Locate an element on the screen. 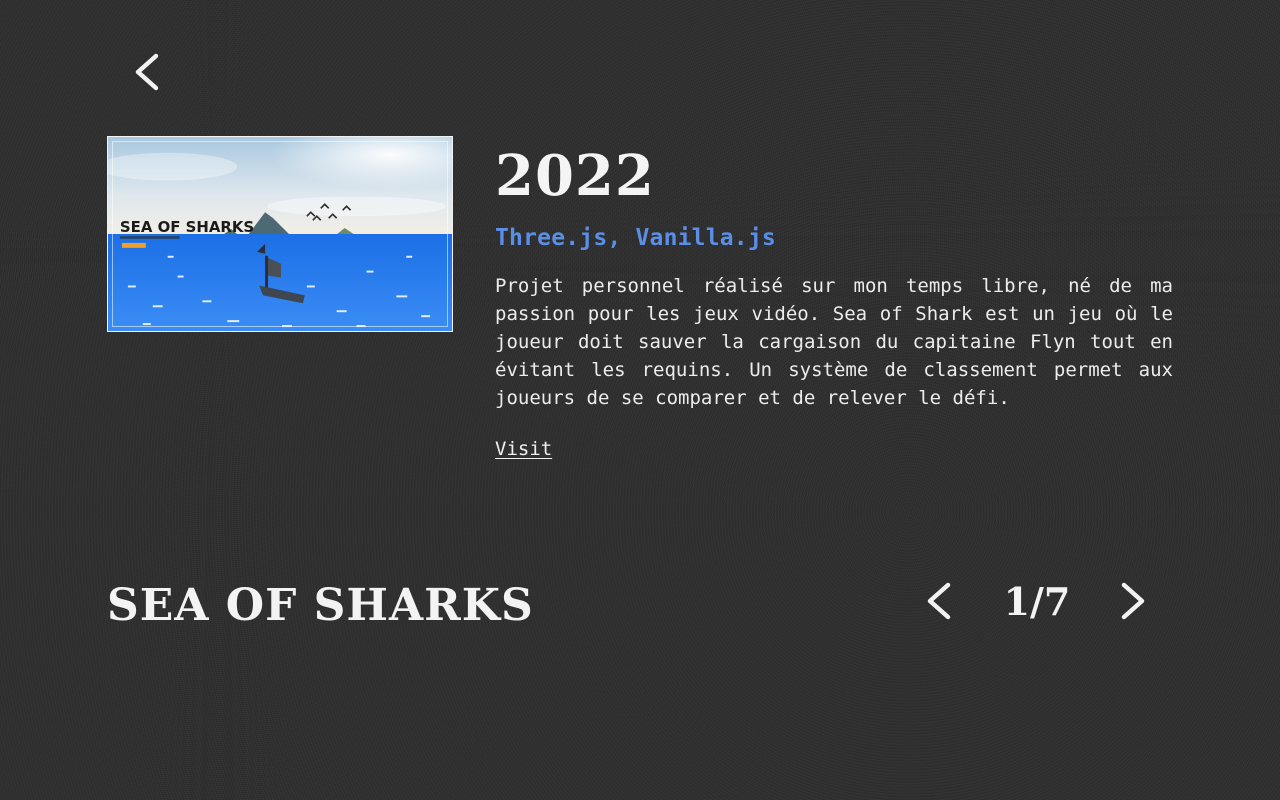  visit-link: Visit is located at coordinates (523, 449).